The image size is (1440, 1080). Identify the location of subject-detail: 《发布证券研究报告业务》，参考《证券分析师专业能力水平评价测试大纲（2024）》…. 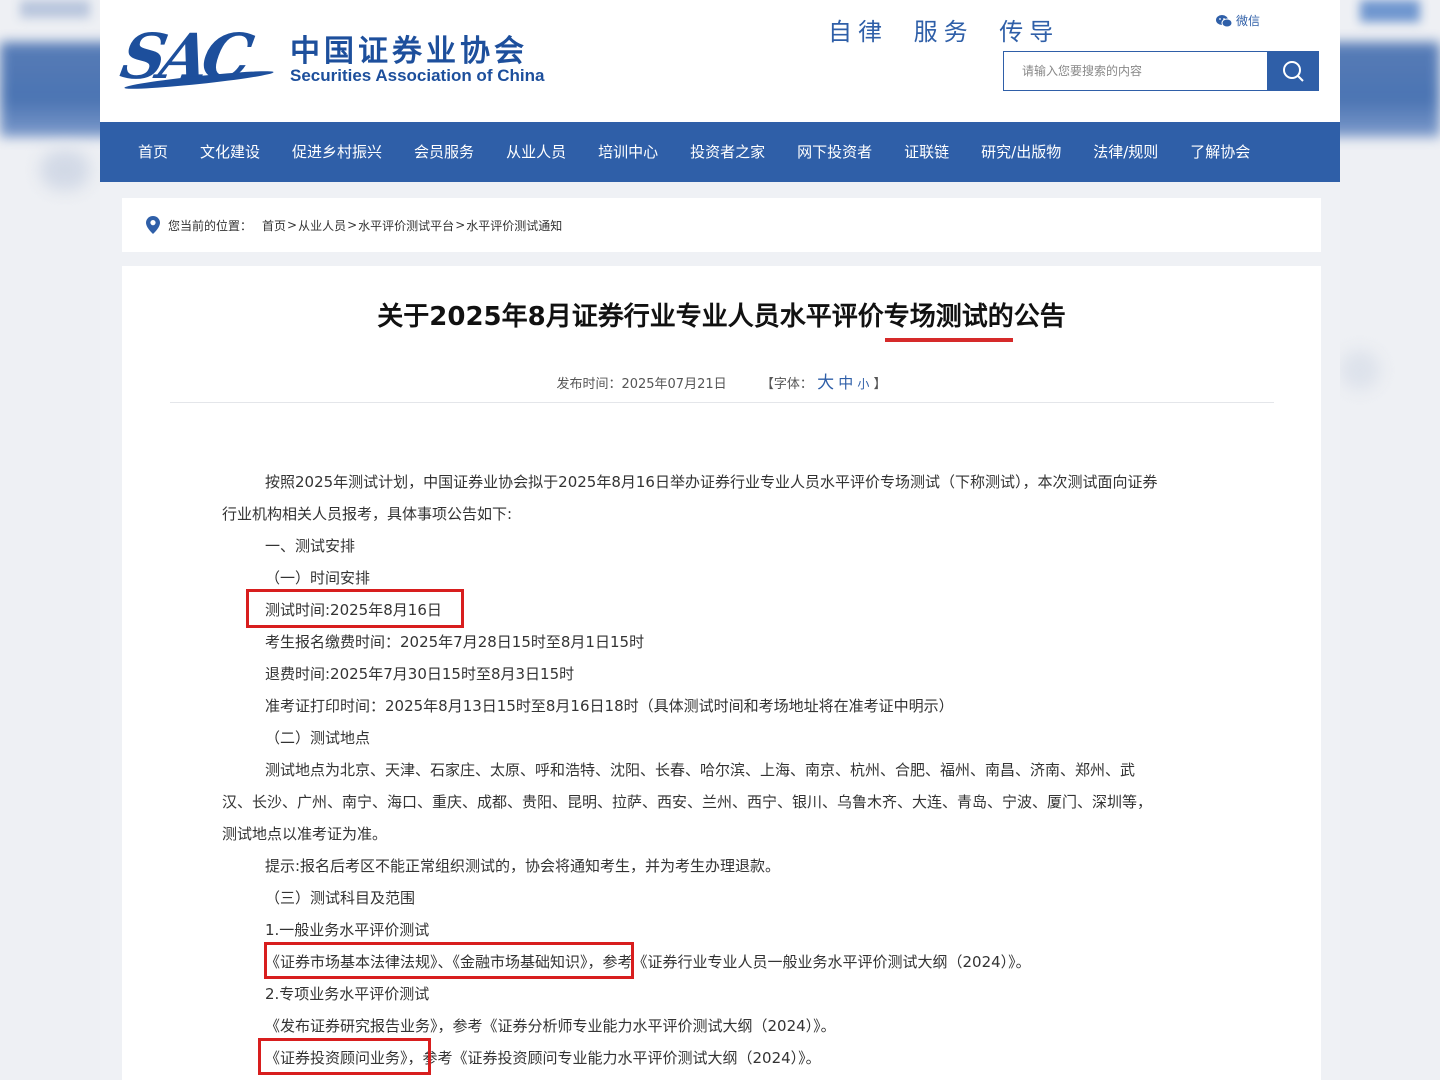
(550, 1026).